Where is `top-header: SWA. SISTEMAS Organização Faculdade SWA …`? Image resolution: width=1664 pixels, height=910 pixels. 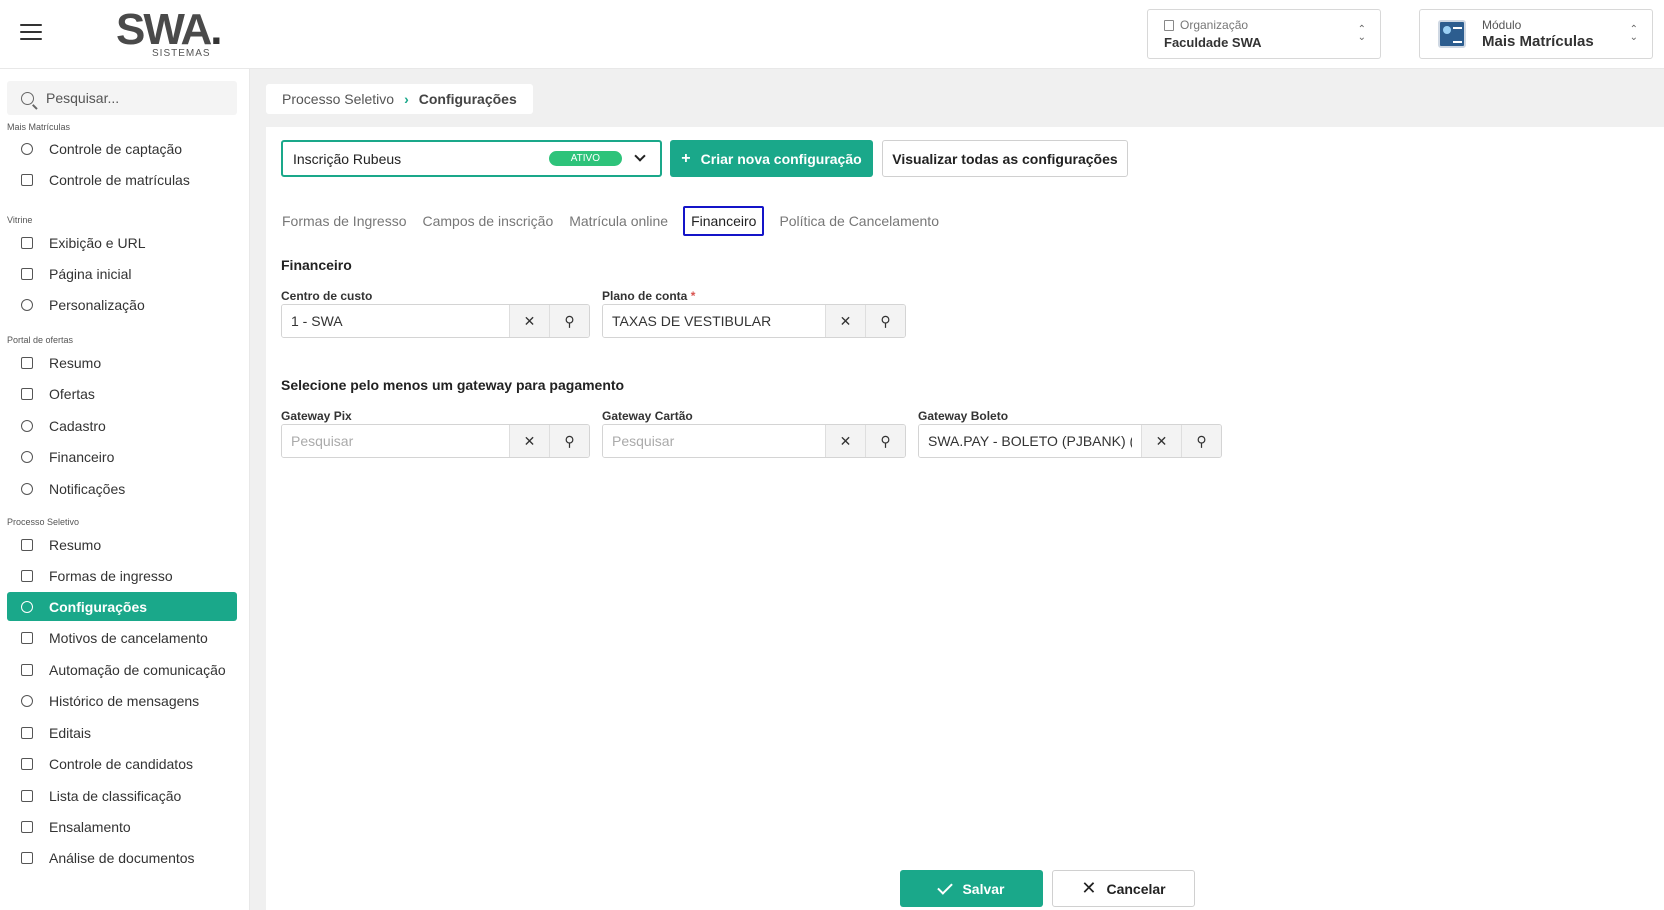 top-header: SWA. SISTEMAS Organização Faculdade SWA … is located at coordinates (832, 34).